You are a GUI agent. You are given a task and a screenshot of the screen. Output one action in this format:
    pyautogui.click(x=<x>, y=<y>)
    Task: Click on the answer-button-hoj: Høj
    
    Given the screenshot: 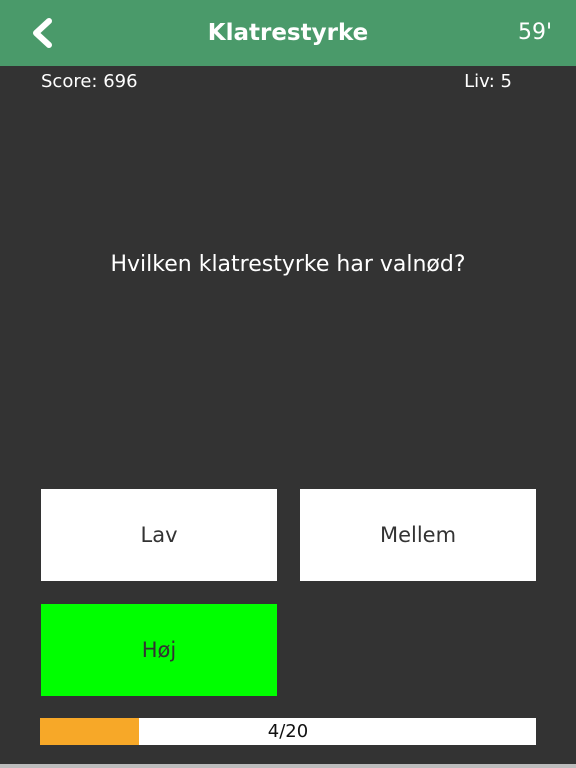 What is the action you would take?
    pyautogui.click(x=159, y=650)
    